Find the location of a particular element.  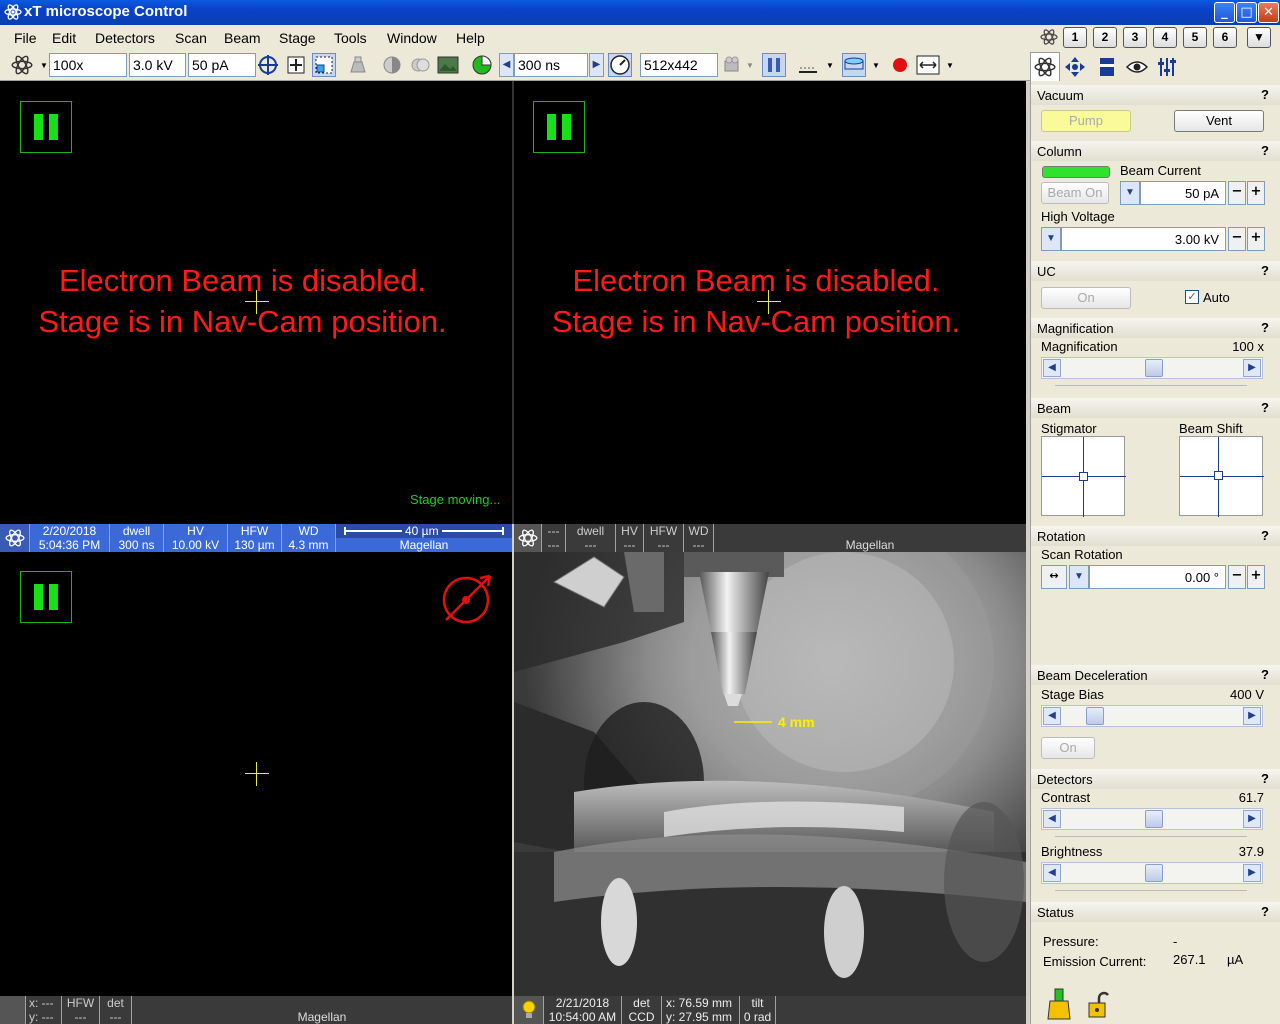

selected-area-icon is located at coordinates (296, 65).